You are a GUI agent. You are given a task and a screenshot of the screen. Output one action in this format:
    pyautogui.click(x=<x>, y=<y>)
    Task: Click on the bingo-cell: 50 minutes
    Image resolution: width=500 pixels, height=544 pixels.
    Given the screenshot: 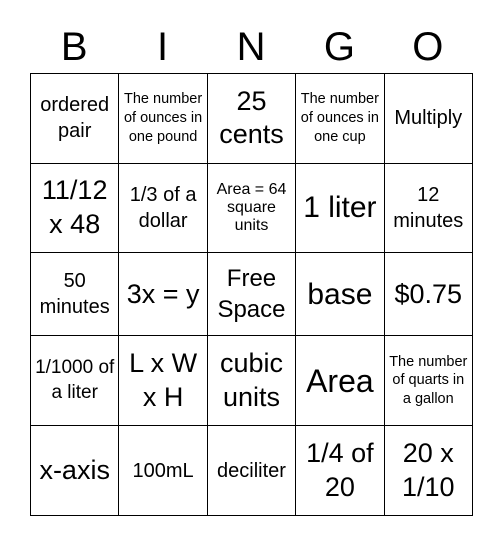 What is the action you would take?
    pyautogui.click(x=74, y=294)
    